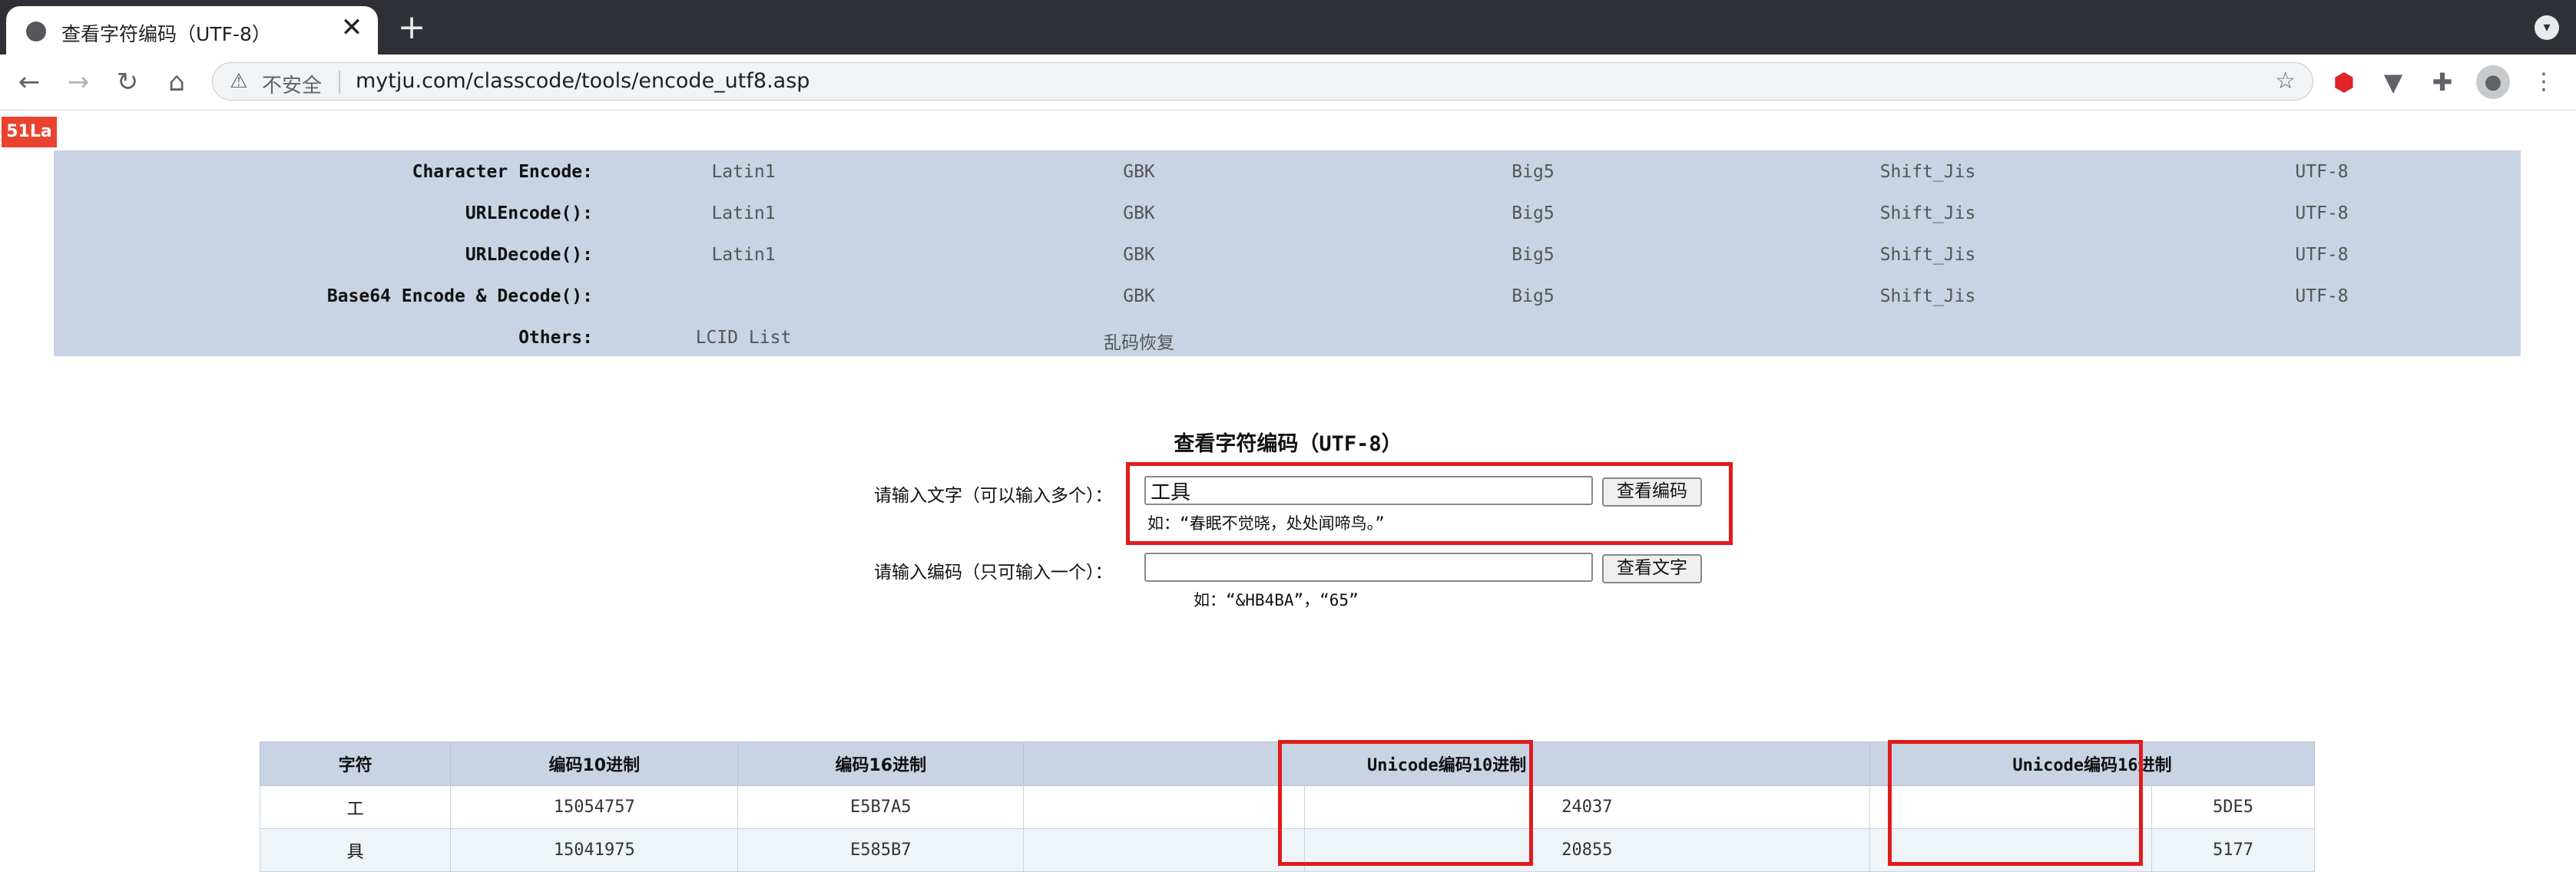 The width and height of the screenshot is (2576, 872). I want to click on lcid-list-link: LCID List, so click(744, 338).